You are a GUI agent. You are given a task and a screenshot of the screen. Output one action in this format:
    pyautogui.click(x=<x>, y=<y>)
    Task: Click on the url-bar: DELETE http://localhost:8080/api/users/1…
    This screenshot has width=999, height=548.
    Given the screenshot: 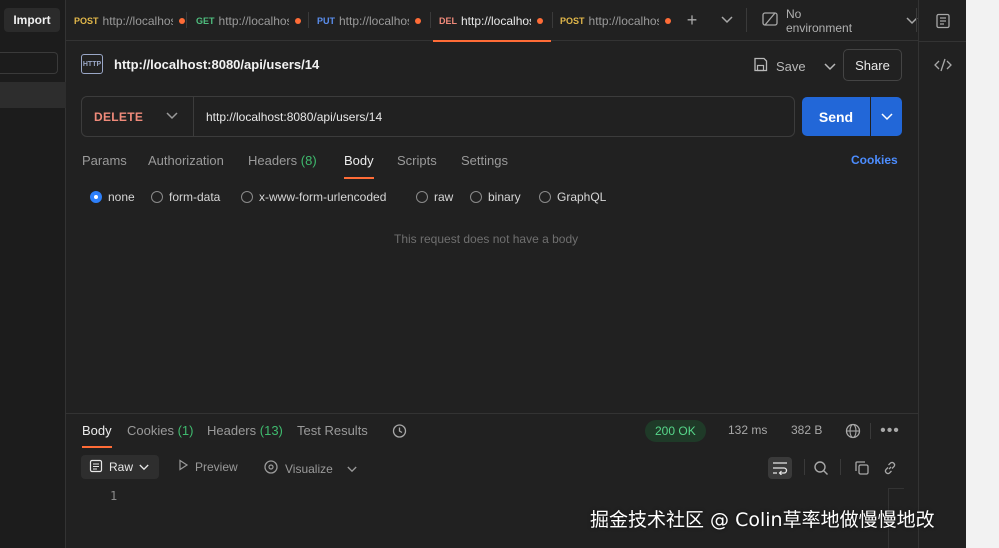 What is the action you would take?
    pyautogui.click(x=438, y=116)
    